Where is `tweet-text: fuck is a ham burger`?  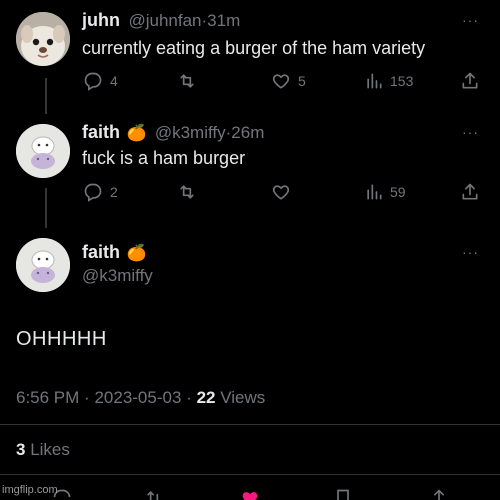 tweet-text: fuck is a ham burger is located at coordinates (164, 158).